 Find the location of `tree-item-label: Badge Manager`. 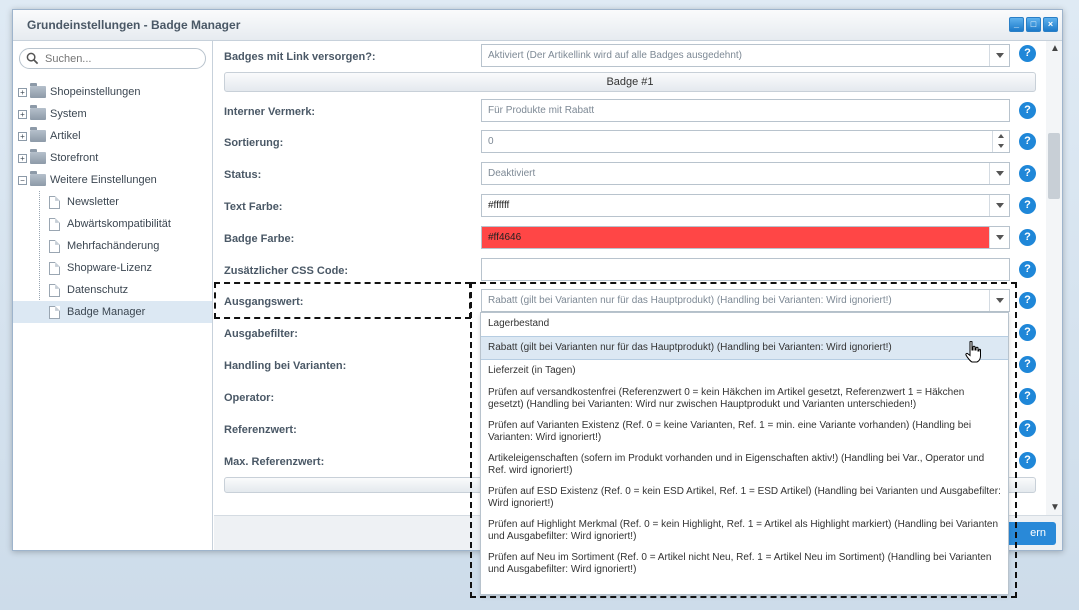

tree-item-label: Badge Manager is located at coordinates (106, 312).